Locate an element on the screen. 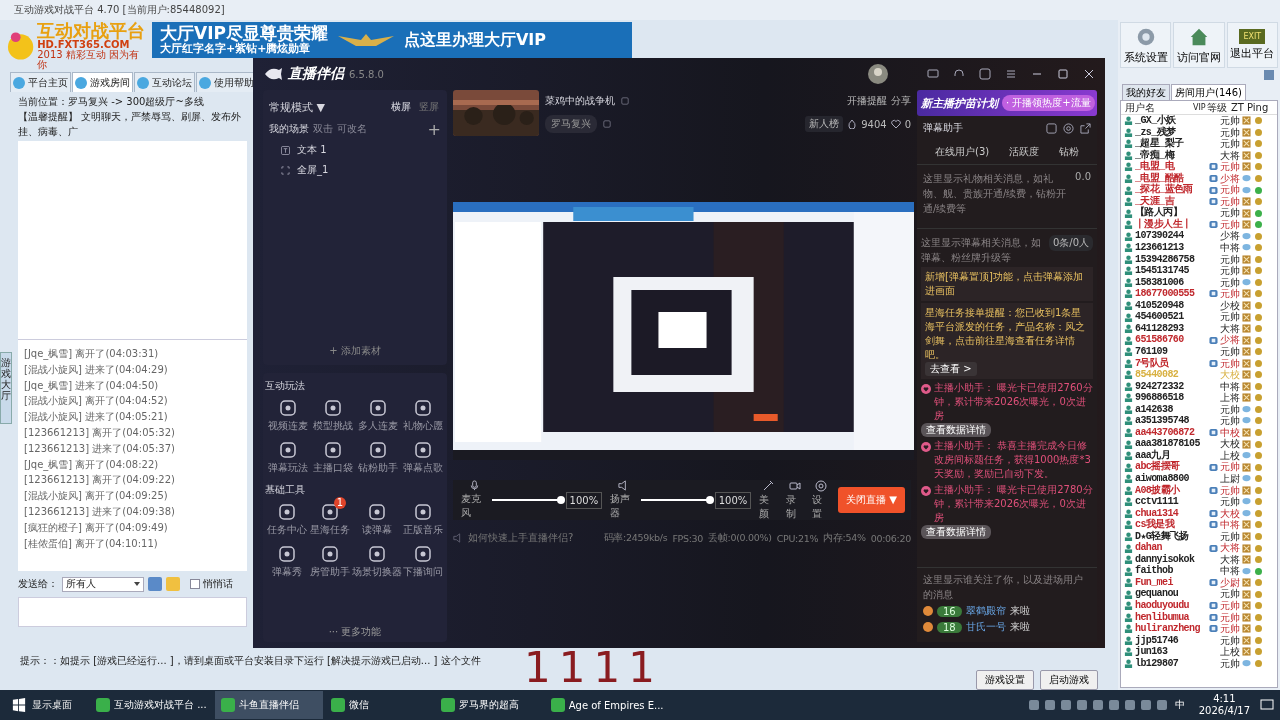  user-name: A08披霸小 is located at coordinates (1172, 490).